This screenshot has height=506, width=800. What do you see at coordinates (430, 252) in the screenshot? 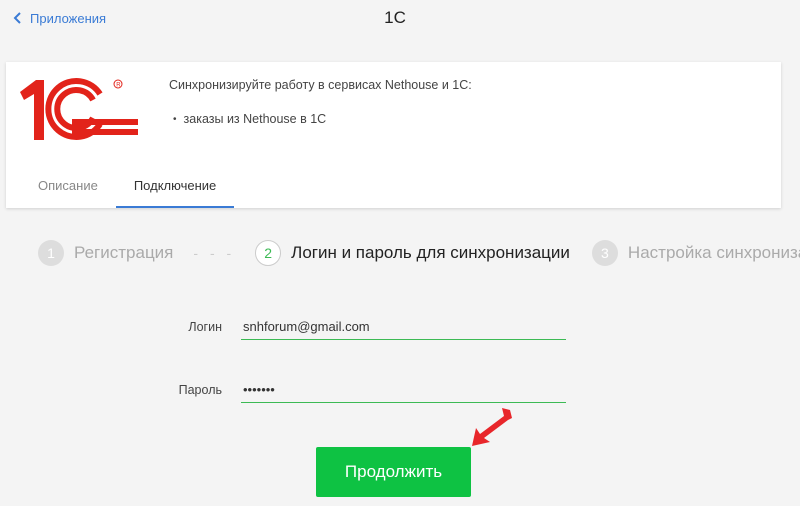
I see `step-label: Логин и пароль для синхронизации` at bounding box center [430, 252].